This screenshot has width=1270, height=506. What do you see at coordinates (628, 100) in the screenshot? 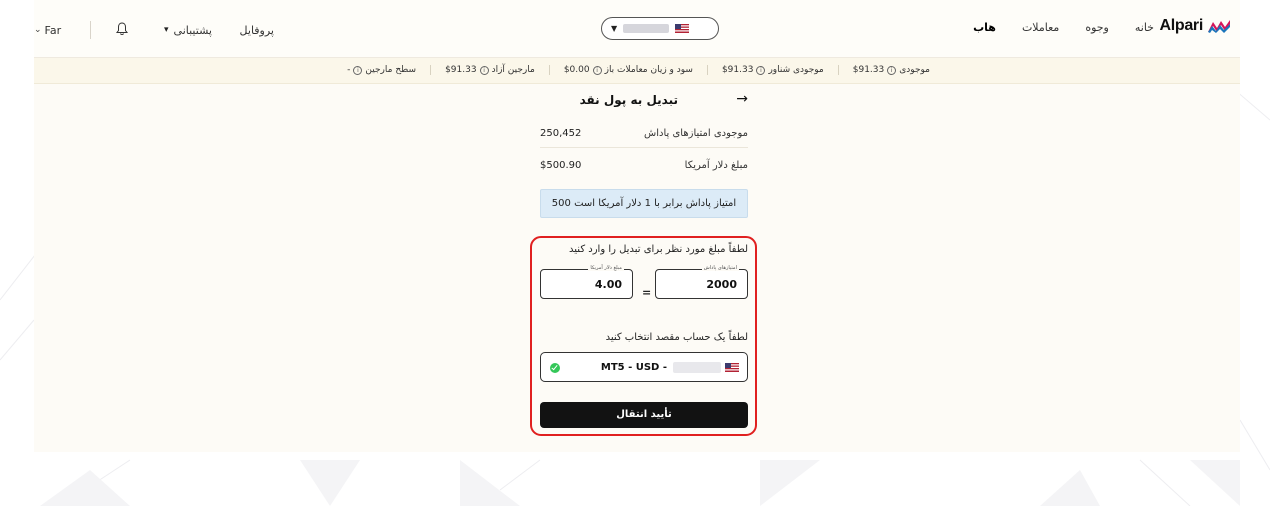
I see `page-title: تبدیل به پول نقد` at bounding box center [628, 100].